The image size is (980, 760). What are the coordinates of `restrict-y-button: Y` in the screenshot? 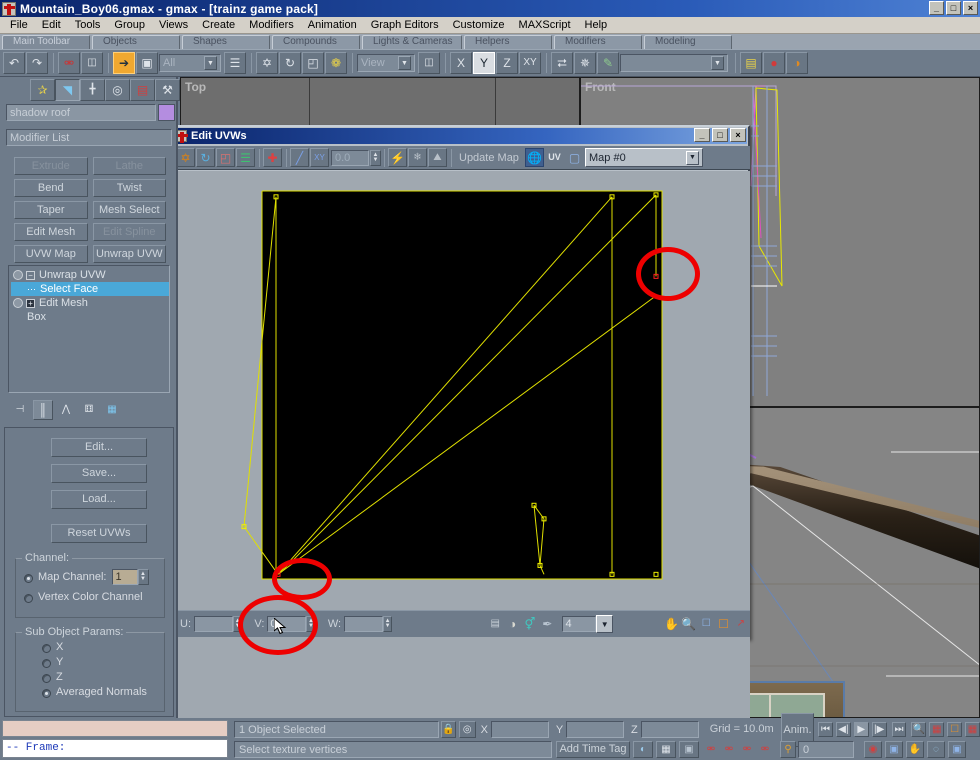 It's located at (484, 63).